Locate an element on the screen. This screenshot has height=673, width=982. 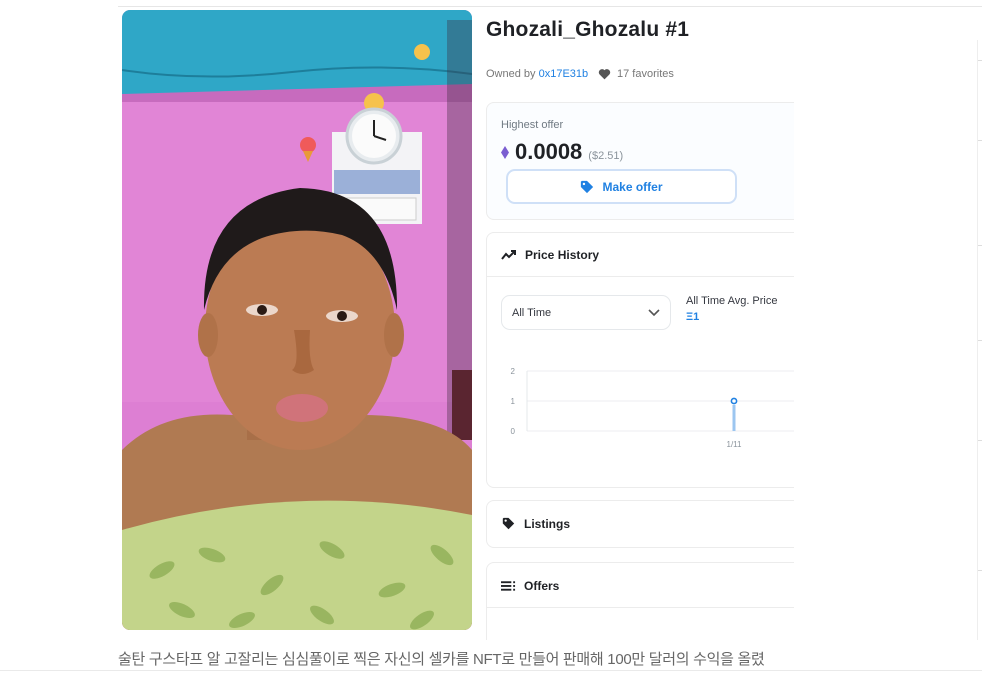
time-range-value: All Time is located at coordinates (532, 312).